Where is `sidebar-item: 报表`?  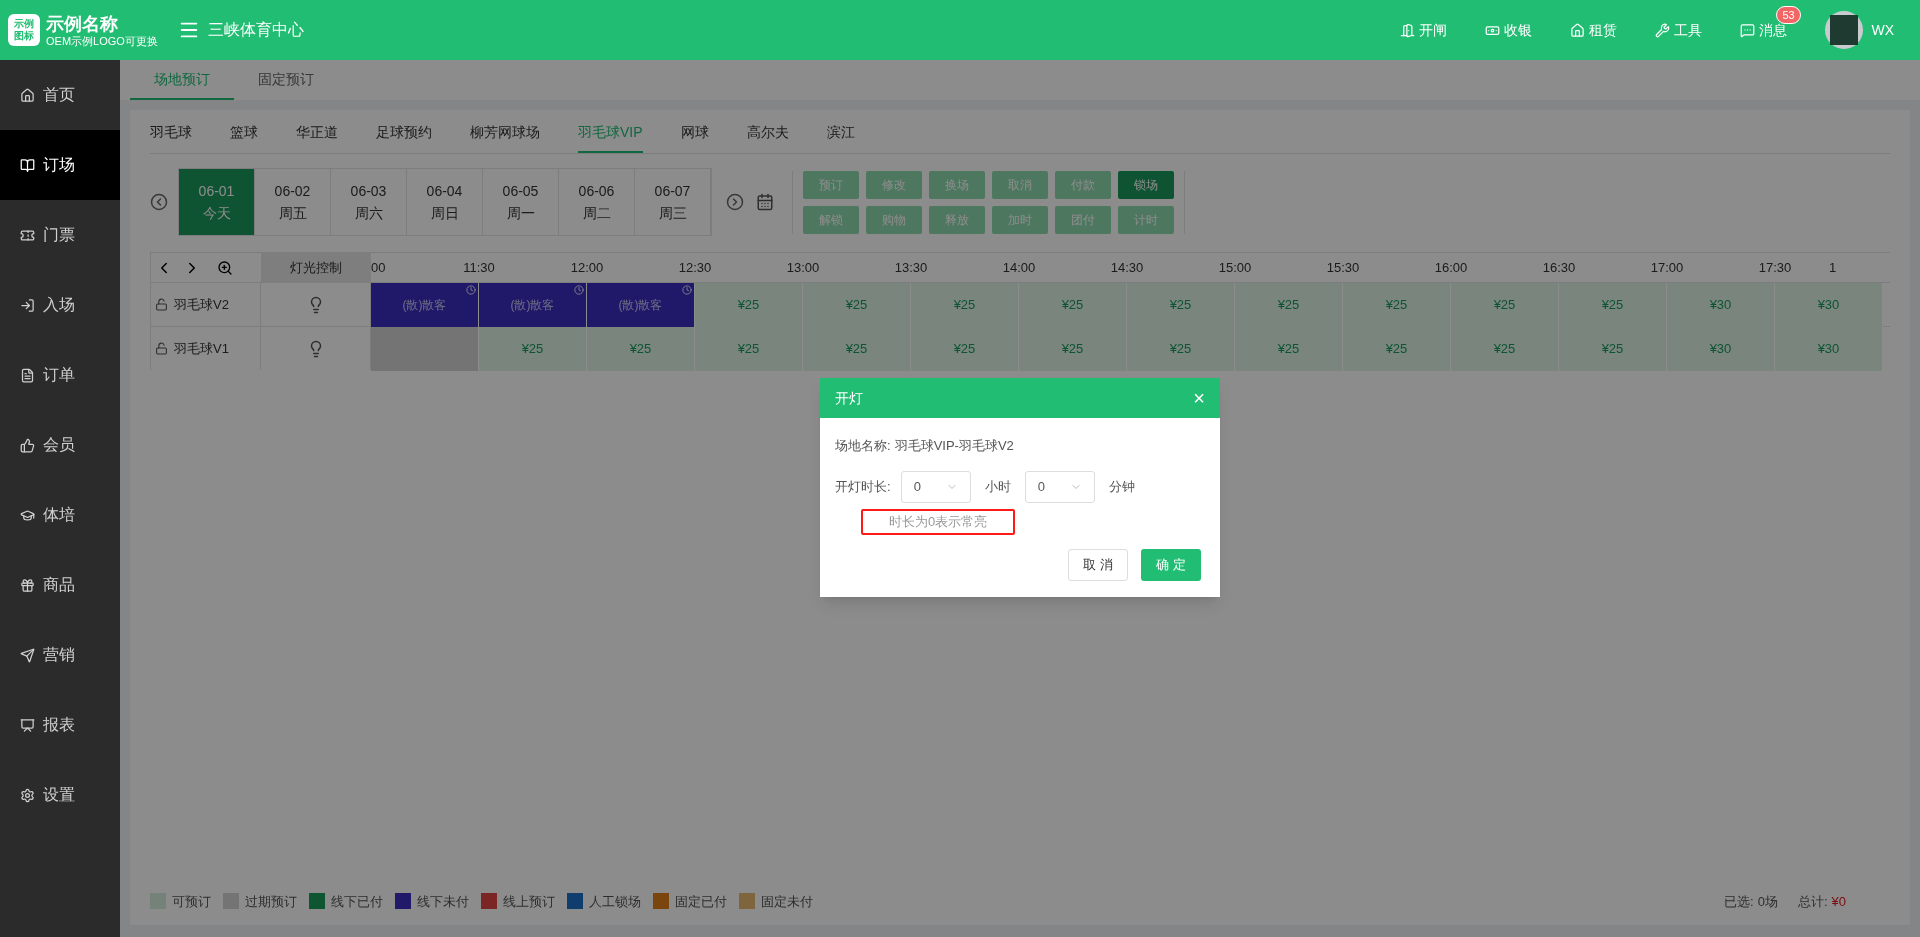 sidebar-item: 报表 is located at coordinates (60, 725).